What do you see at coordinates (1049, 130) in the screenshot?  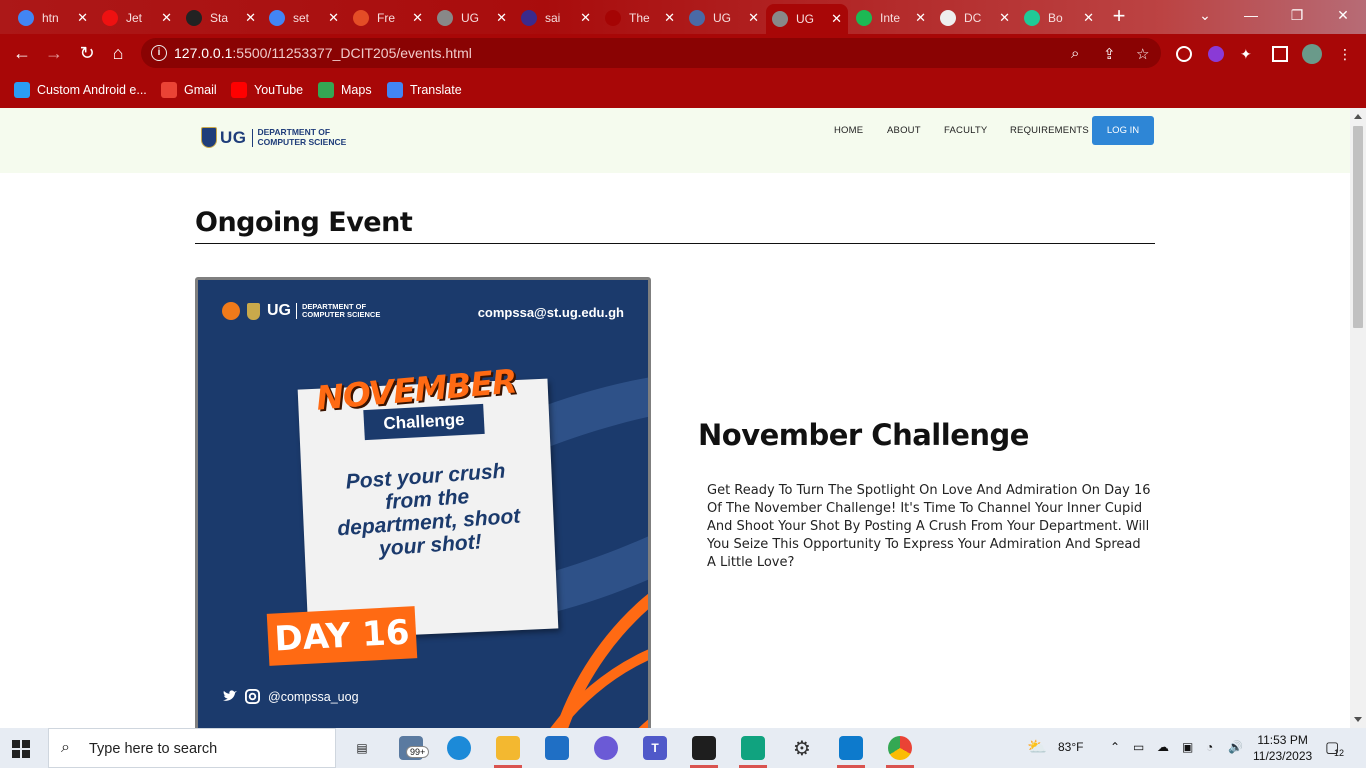 I see `nav-requirements: REQUIREMENTS` at bounding box center [1049, 130].